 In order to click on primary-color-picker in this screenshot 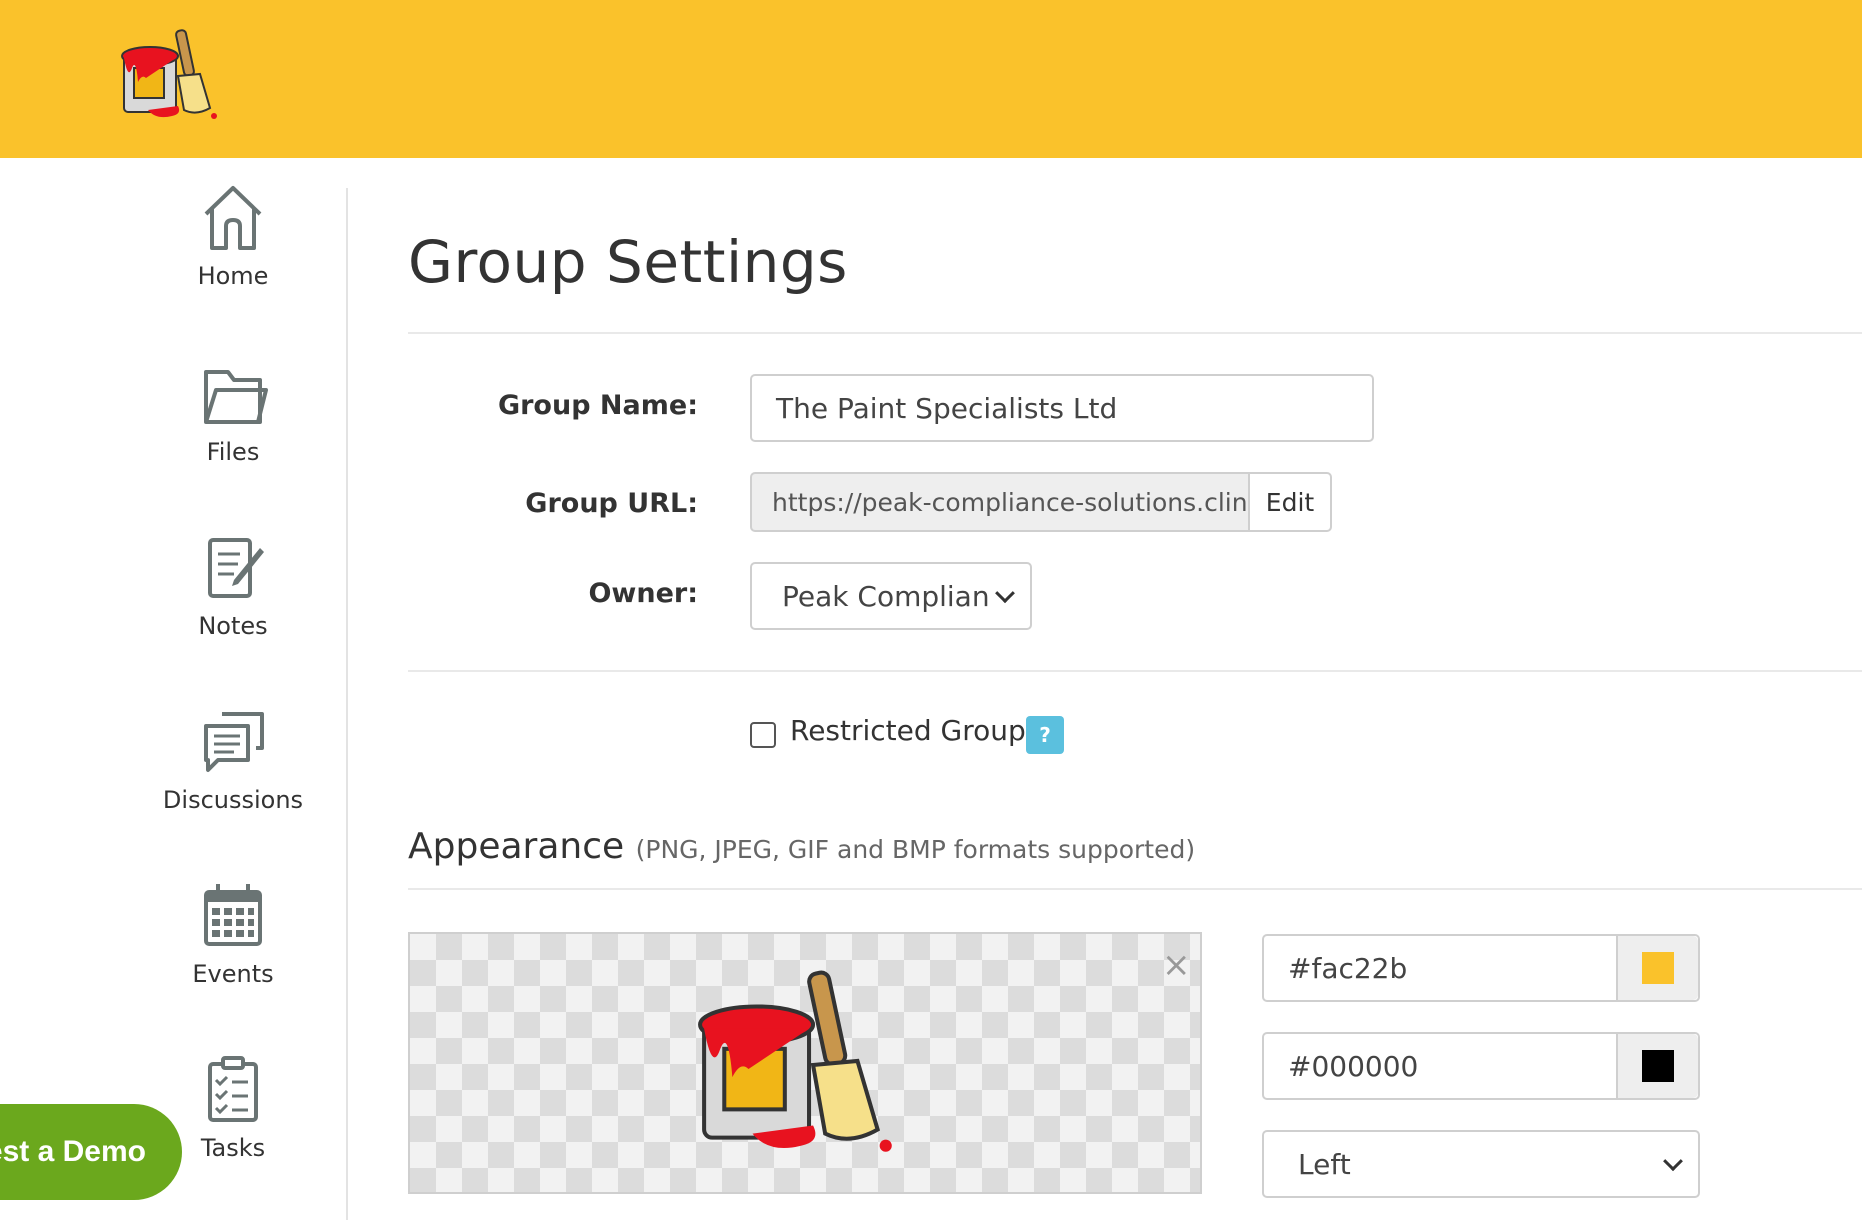, I will do `click(1657, 968)`.